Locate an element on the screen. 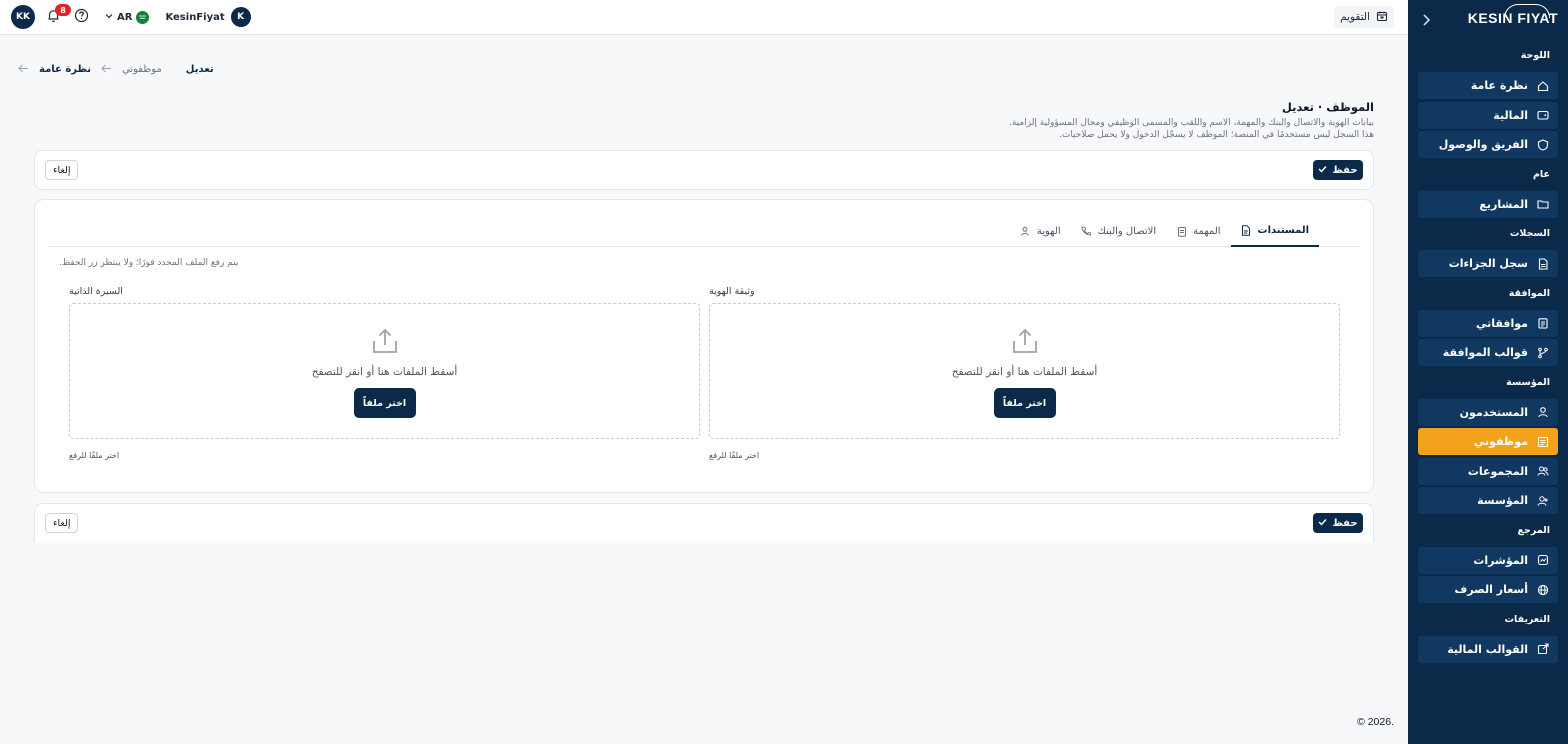  building-icon is located at coordinates (1543, 501).